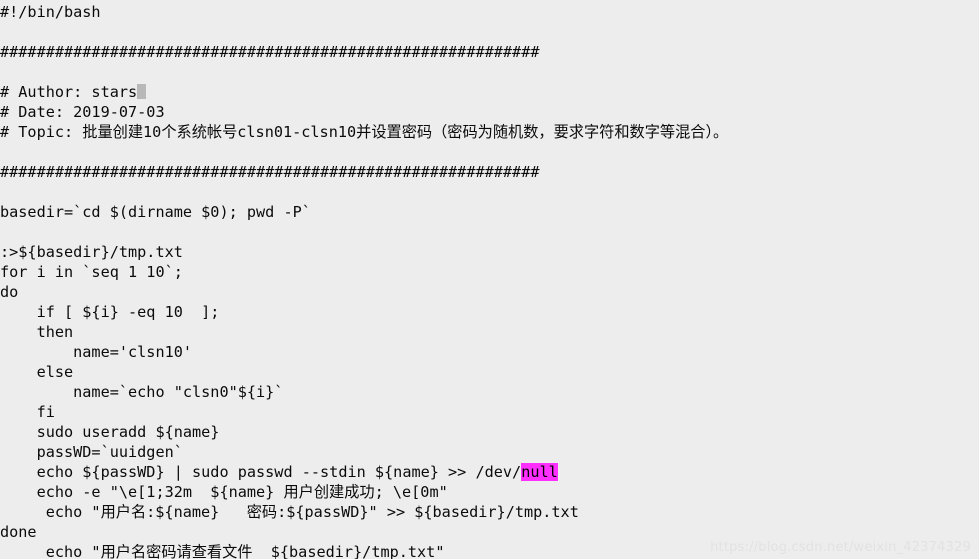 The image size is (979, 559). What do you see at coordinates (364, 352) in the screenshot?
I see `code-line: name='clsn10'` at bounding box center [364, 352].